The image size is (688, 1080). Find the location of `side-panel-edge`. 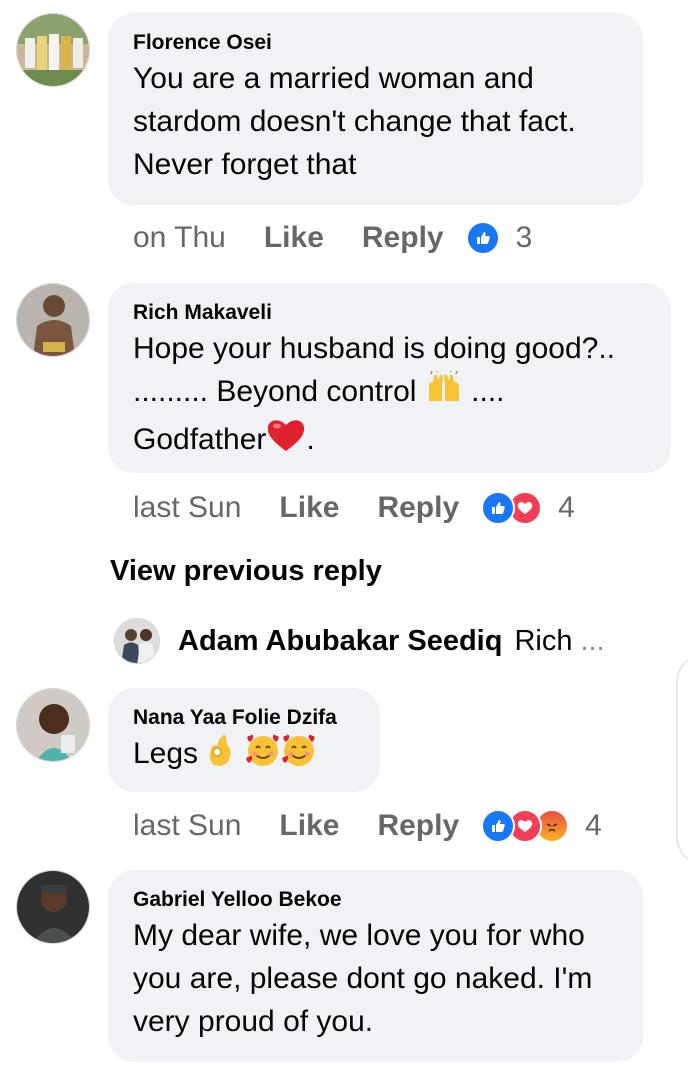

side-panel-edge is located at coordinates (682, 759).